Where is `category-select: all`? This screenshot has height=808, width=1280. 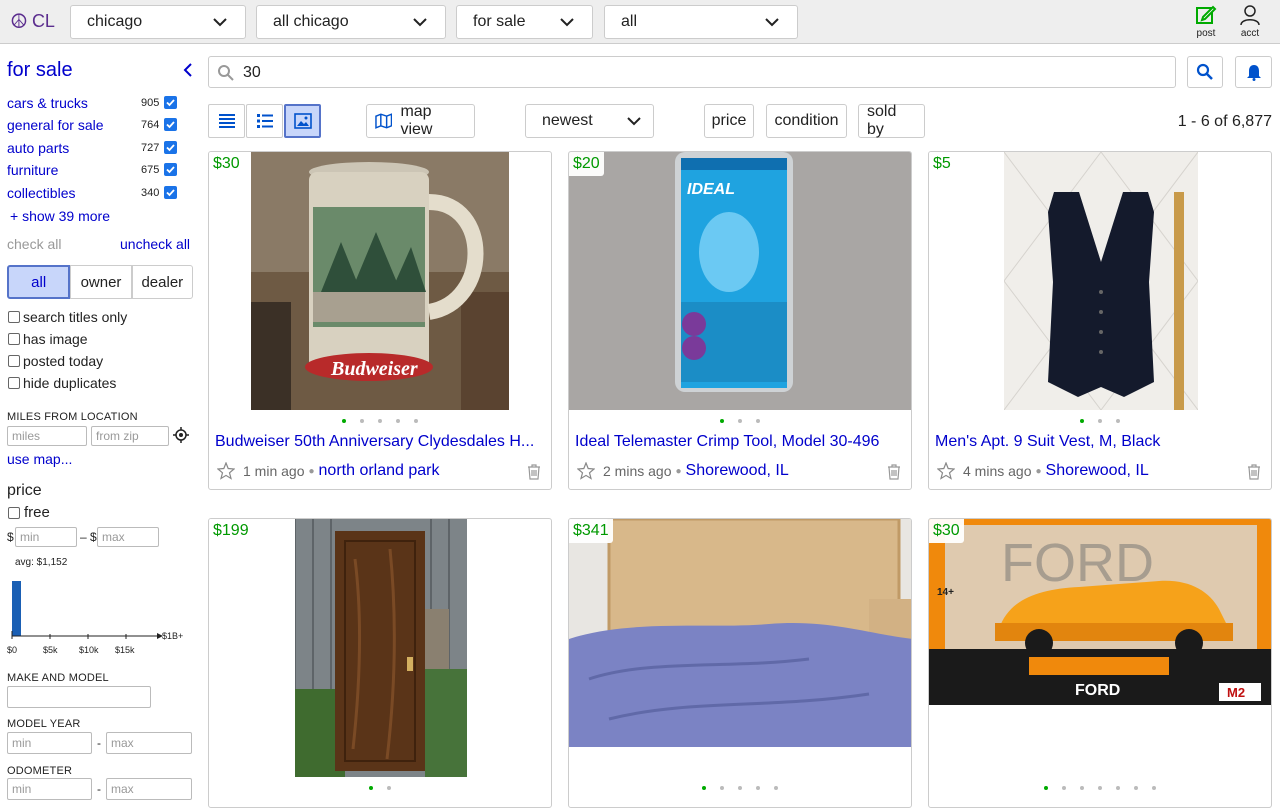
category-select: all is located at coordinates (701, 22).